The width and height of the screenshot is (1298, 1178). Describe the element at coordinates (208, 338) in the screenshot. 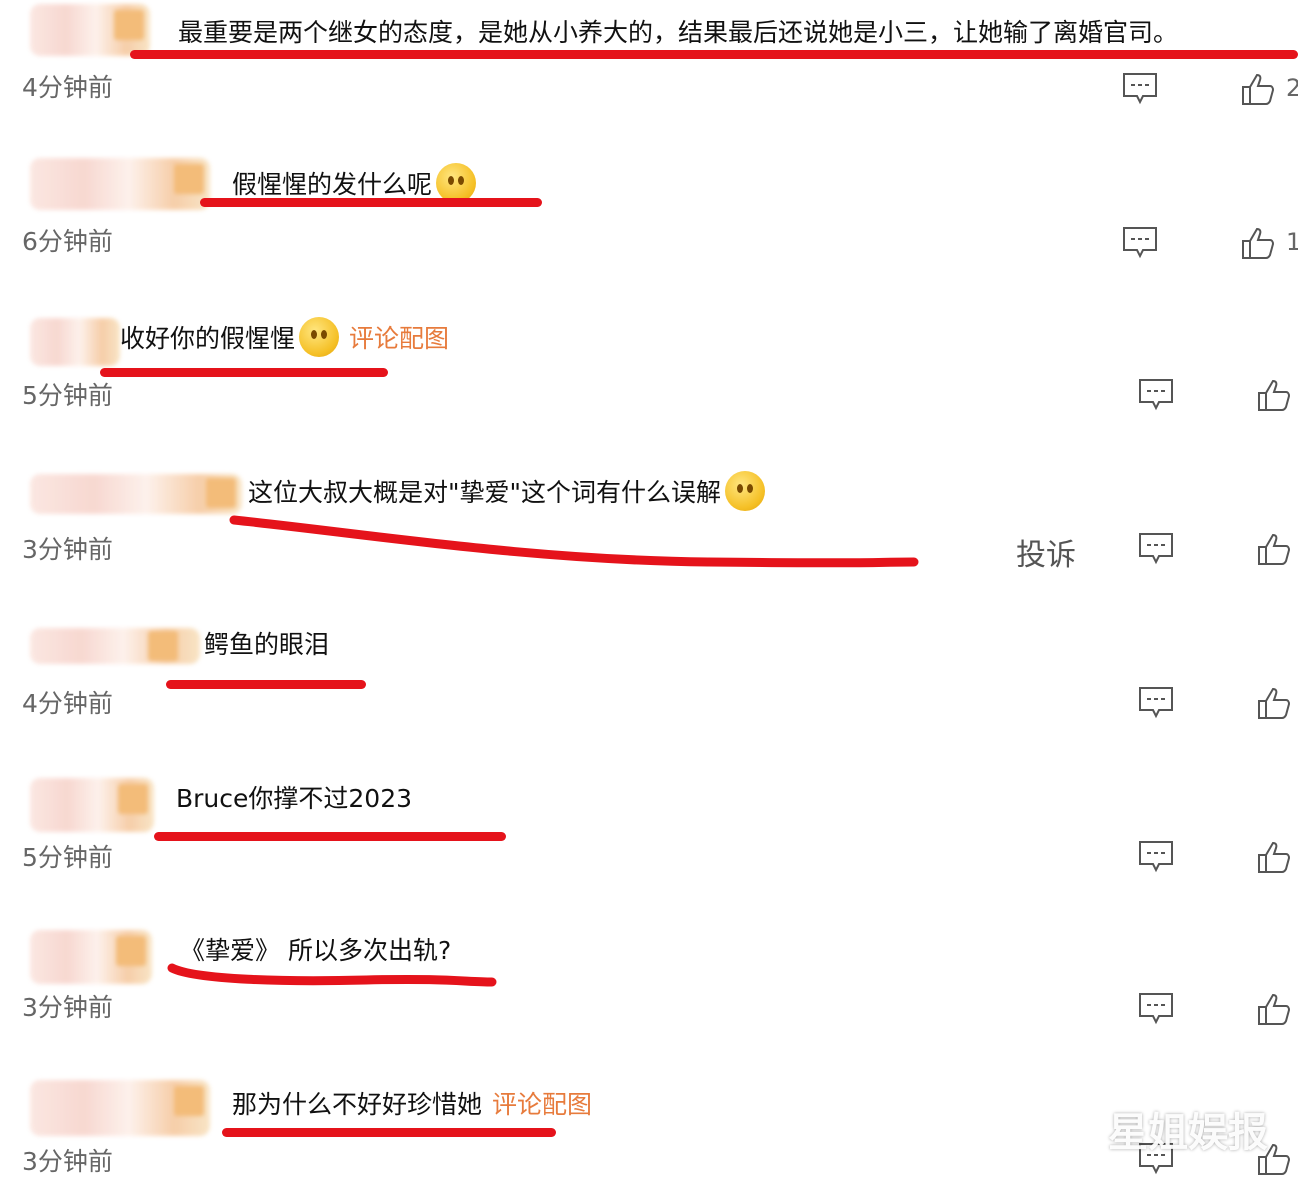

I see `comment-text-content: 收好你的假惺惺` at that location.